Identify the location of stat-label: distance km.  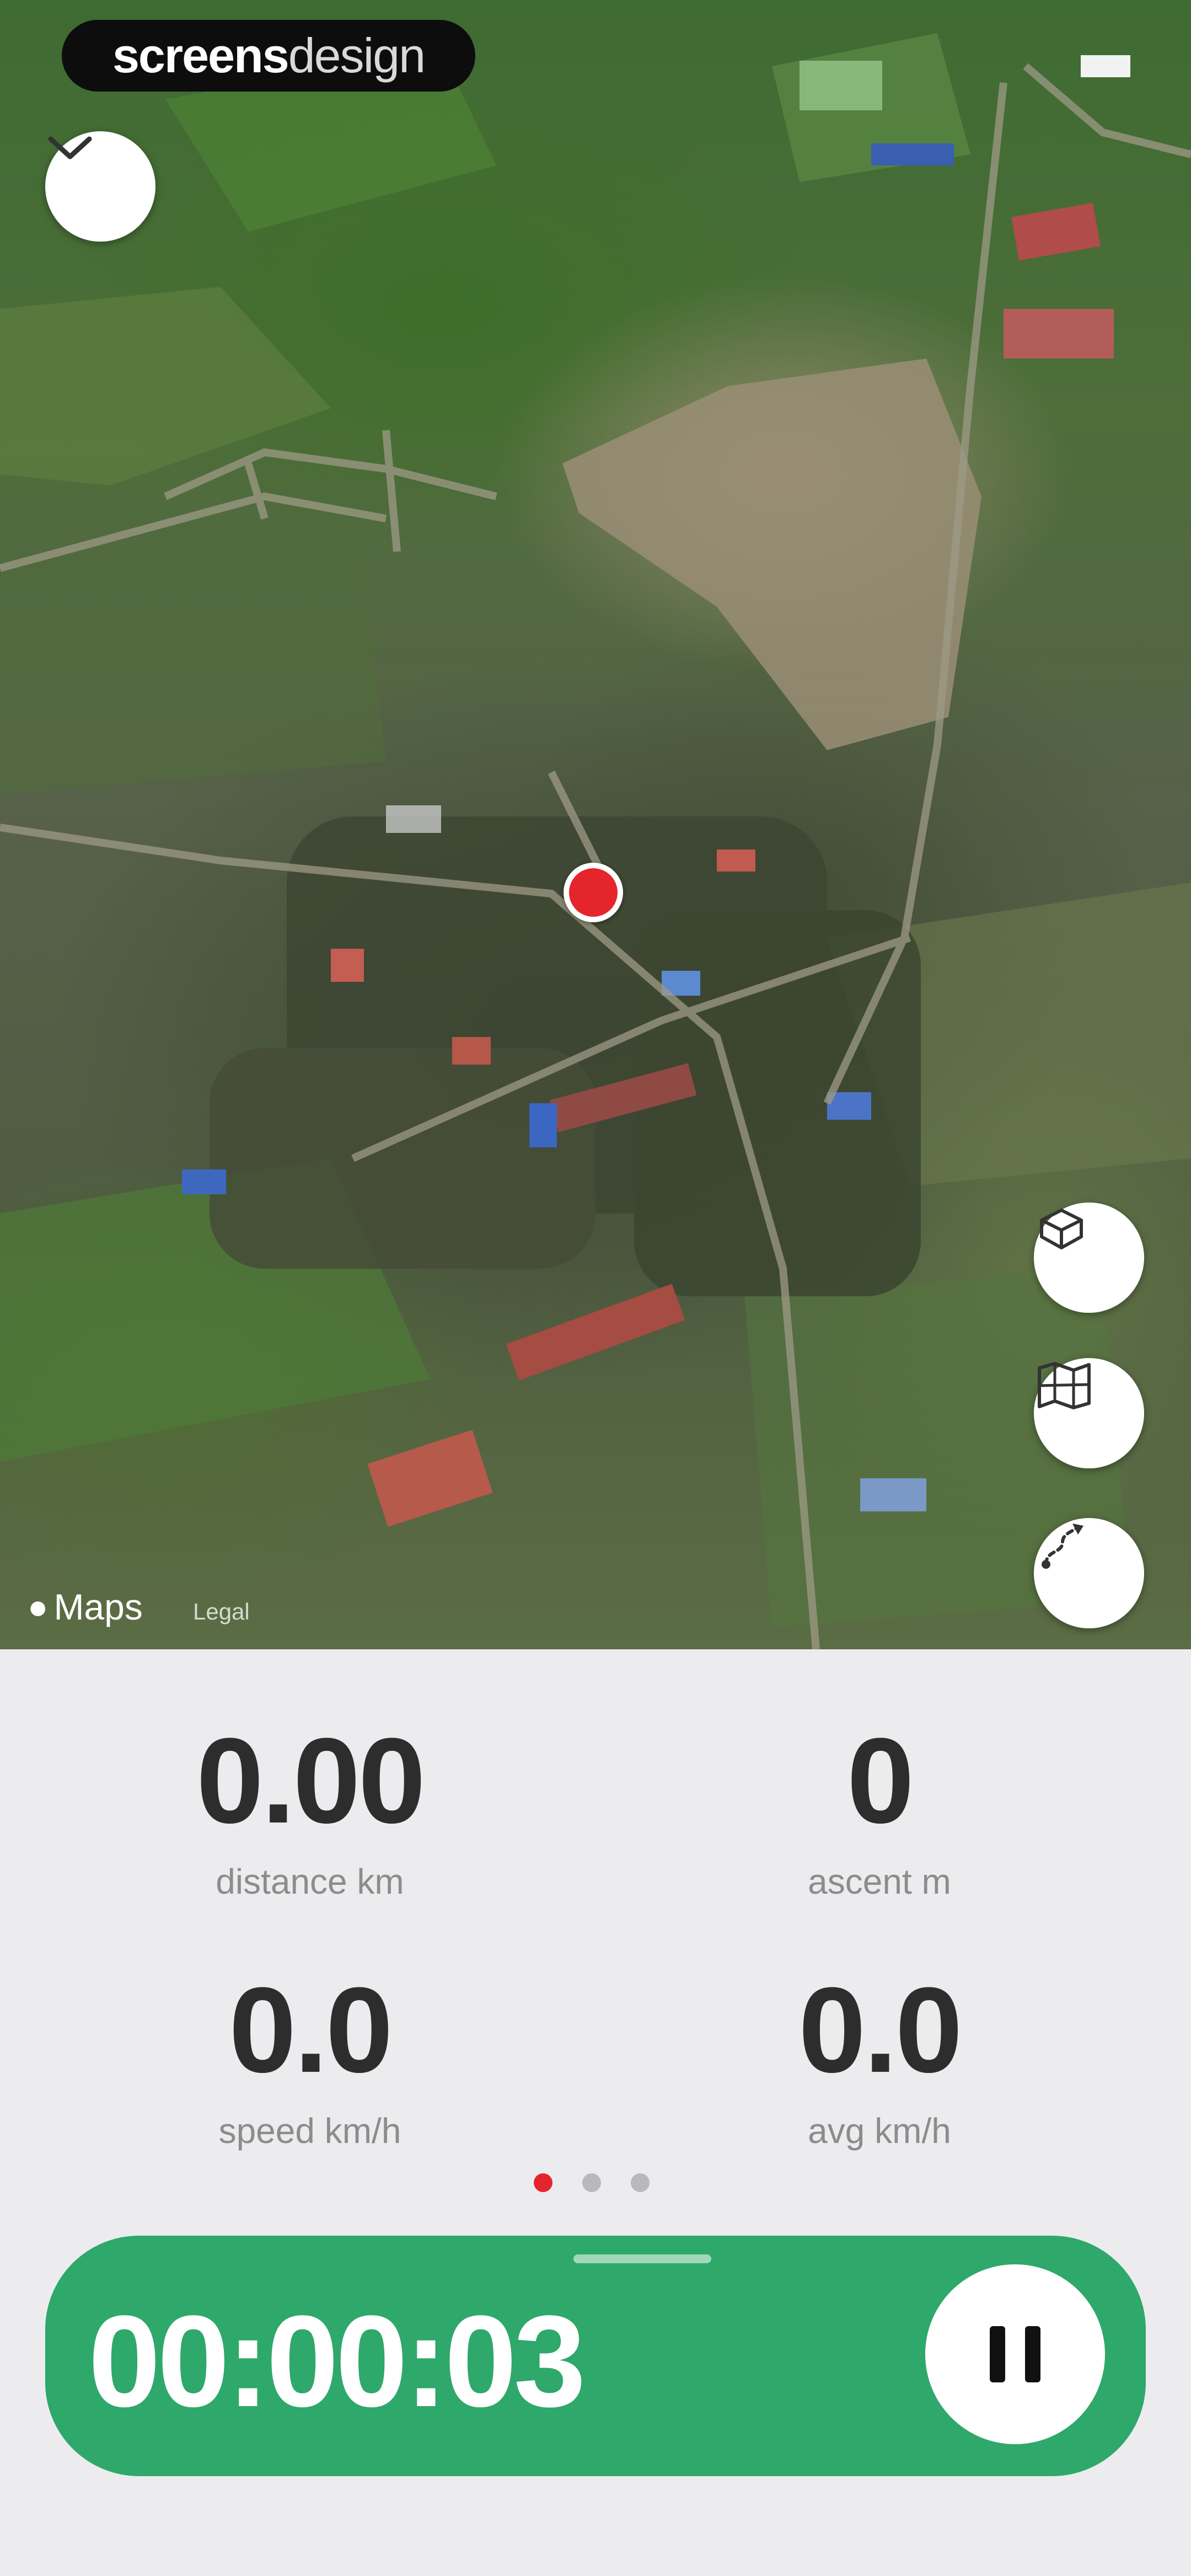
(310, 1881).